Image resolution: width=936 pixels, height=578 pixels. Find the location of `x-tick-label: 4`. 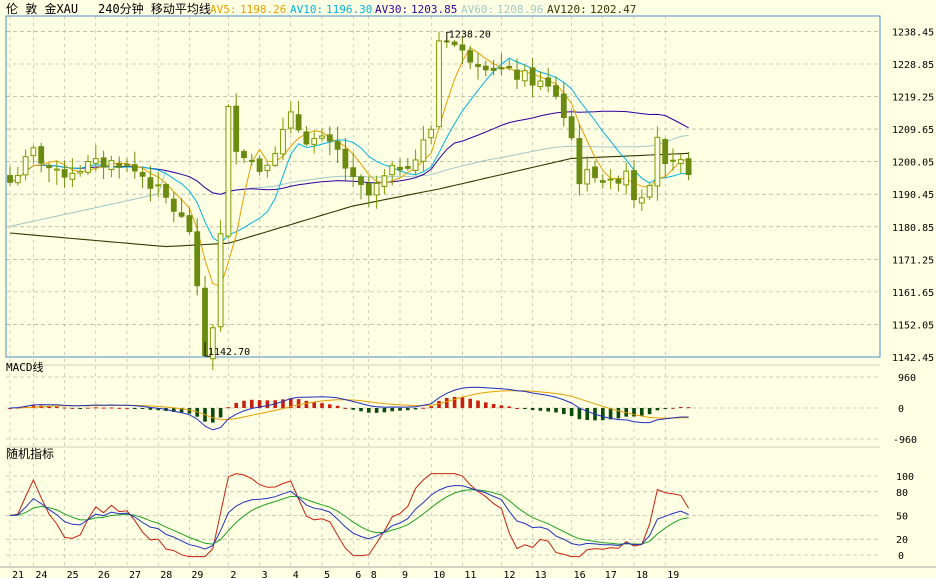

x-tick-label: 4 is located at coordinates (296, 574).